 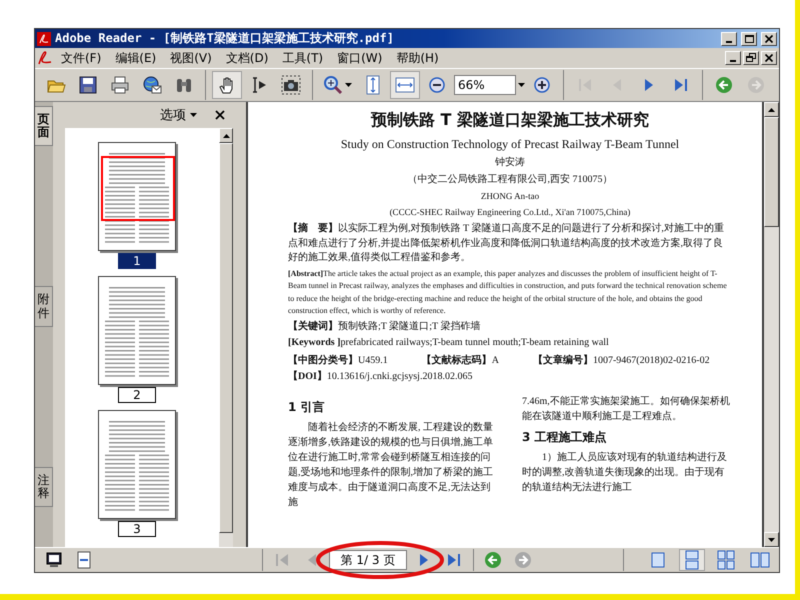 I want to click on toolbar-button, so click(x=227, y=85).